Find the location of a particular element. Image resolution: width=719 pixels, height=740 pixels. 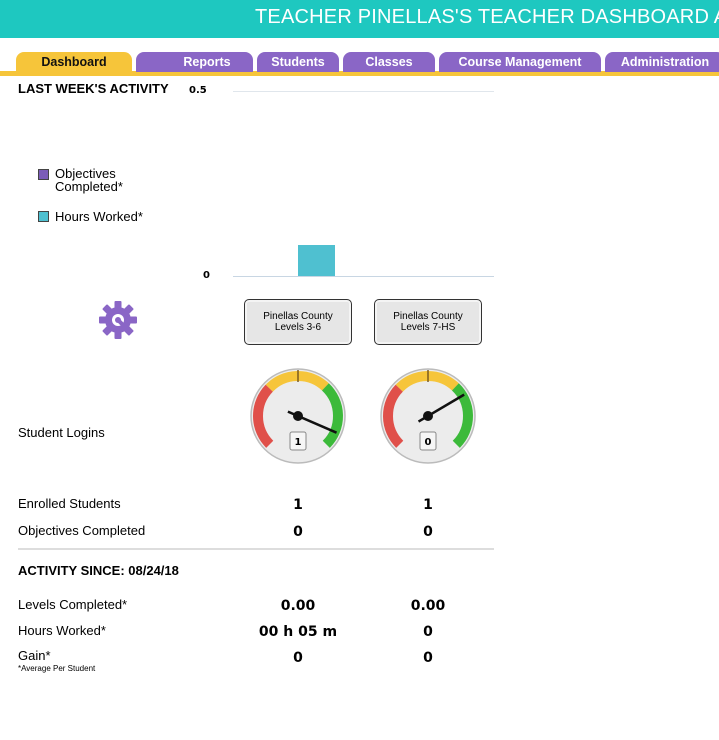

course-button-line2: Levels 3-6 is located at coordinates (298, 327).